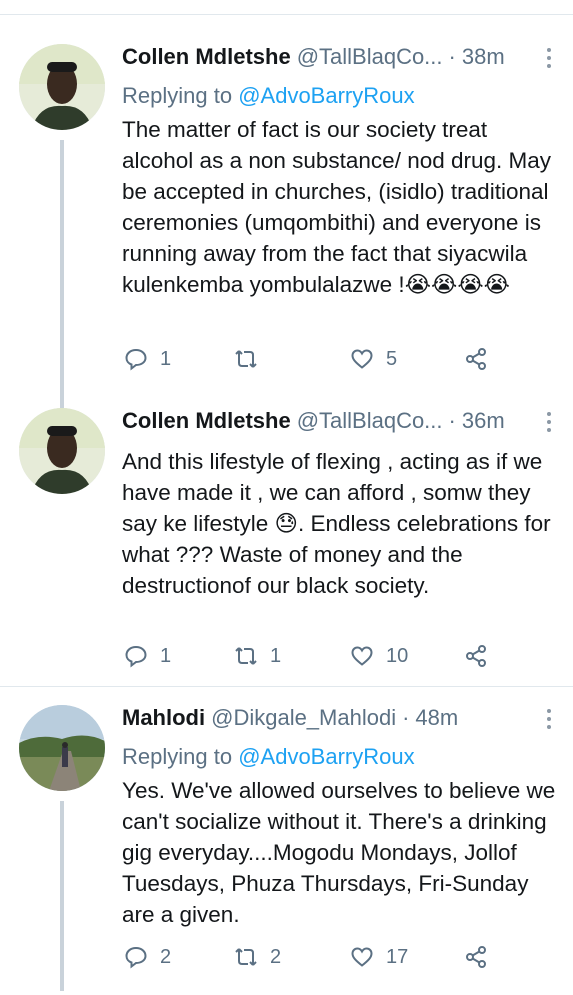  What do you see at coordinates (257, 656) in the screenshot?
I see `retweet-button: 1` at bounding box center [257, 656].